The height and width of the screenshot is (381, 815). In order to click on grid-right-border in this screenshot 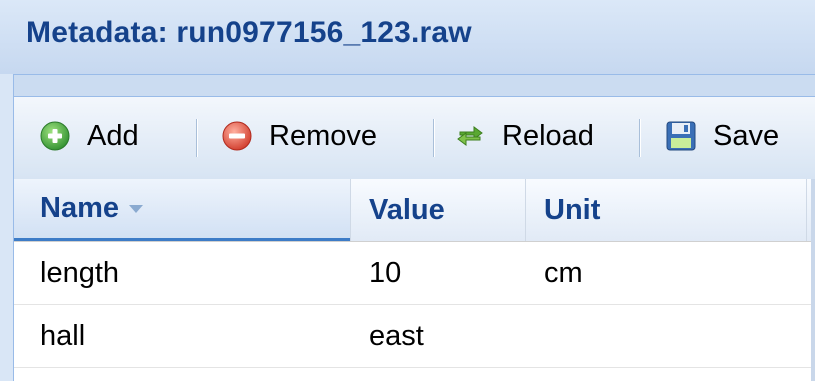, I will do `click(813, 280)`.